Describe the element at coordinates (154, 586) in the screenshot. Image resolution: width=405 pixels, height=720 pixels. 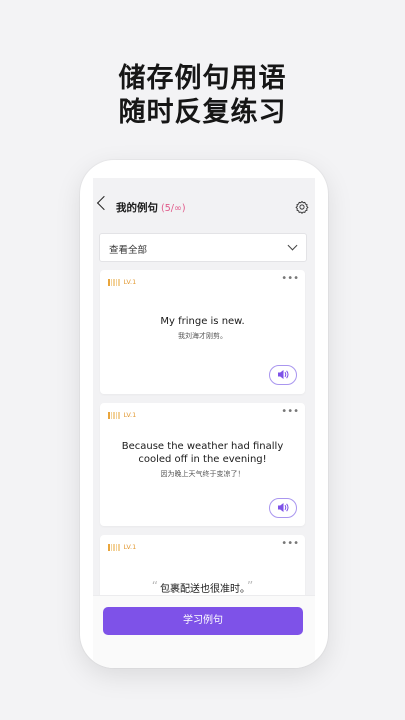
I see `open-quote-icon: “` at that location.